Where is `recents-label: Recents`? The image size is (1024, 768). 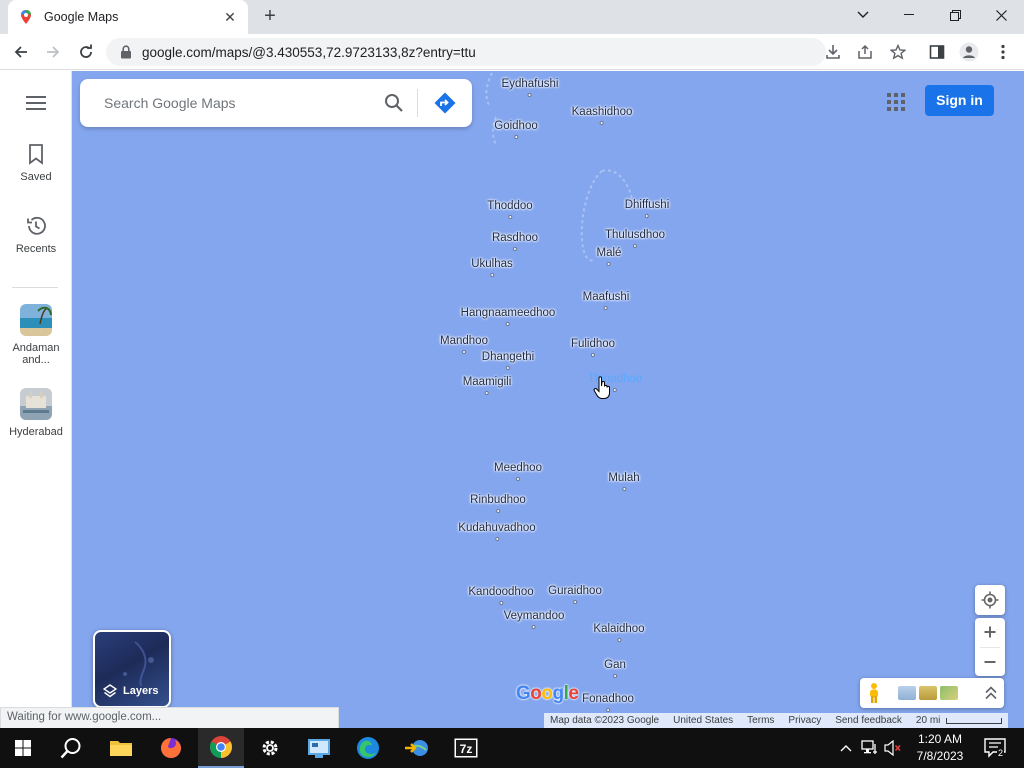
recents-label: Recents is located at coordinates (36, 249).